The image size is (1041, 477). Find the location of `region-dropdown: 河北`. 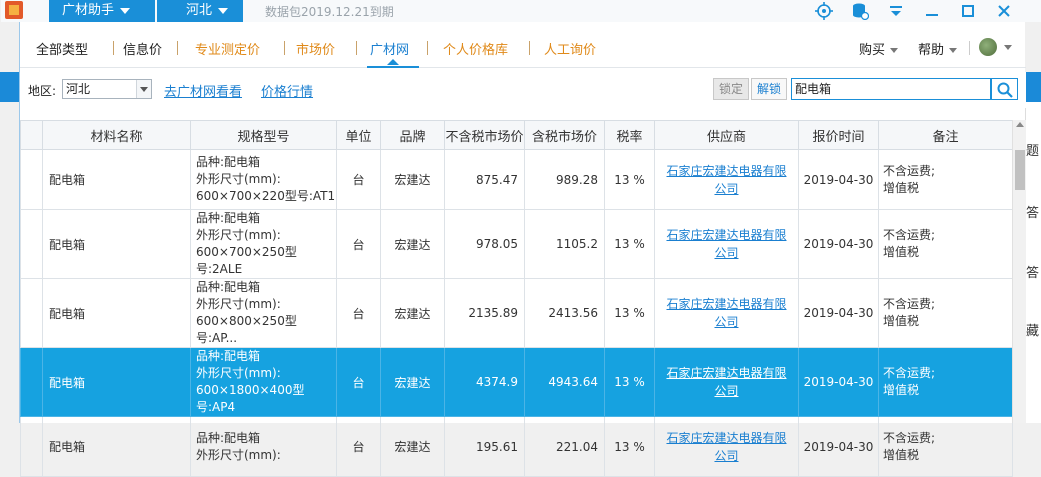

region-dropdown: 河北 is located at coordinates (200, 11).